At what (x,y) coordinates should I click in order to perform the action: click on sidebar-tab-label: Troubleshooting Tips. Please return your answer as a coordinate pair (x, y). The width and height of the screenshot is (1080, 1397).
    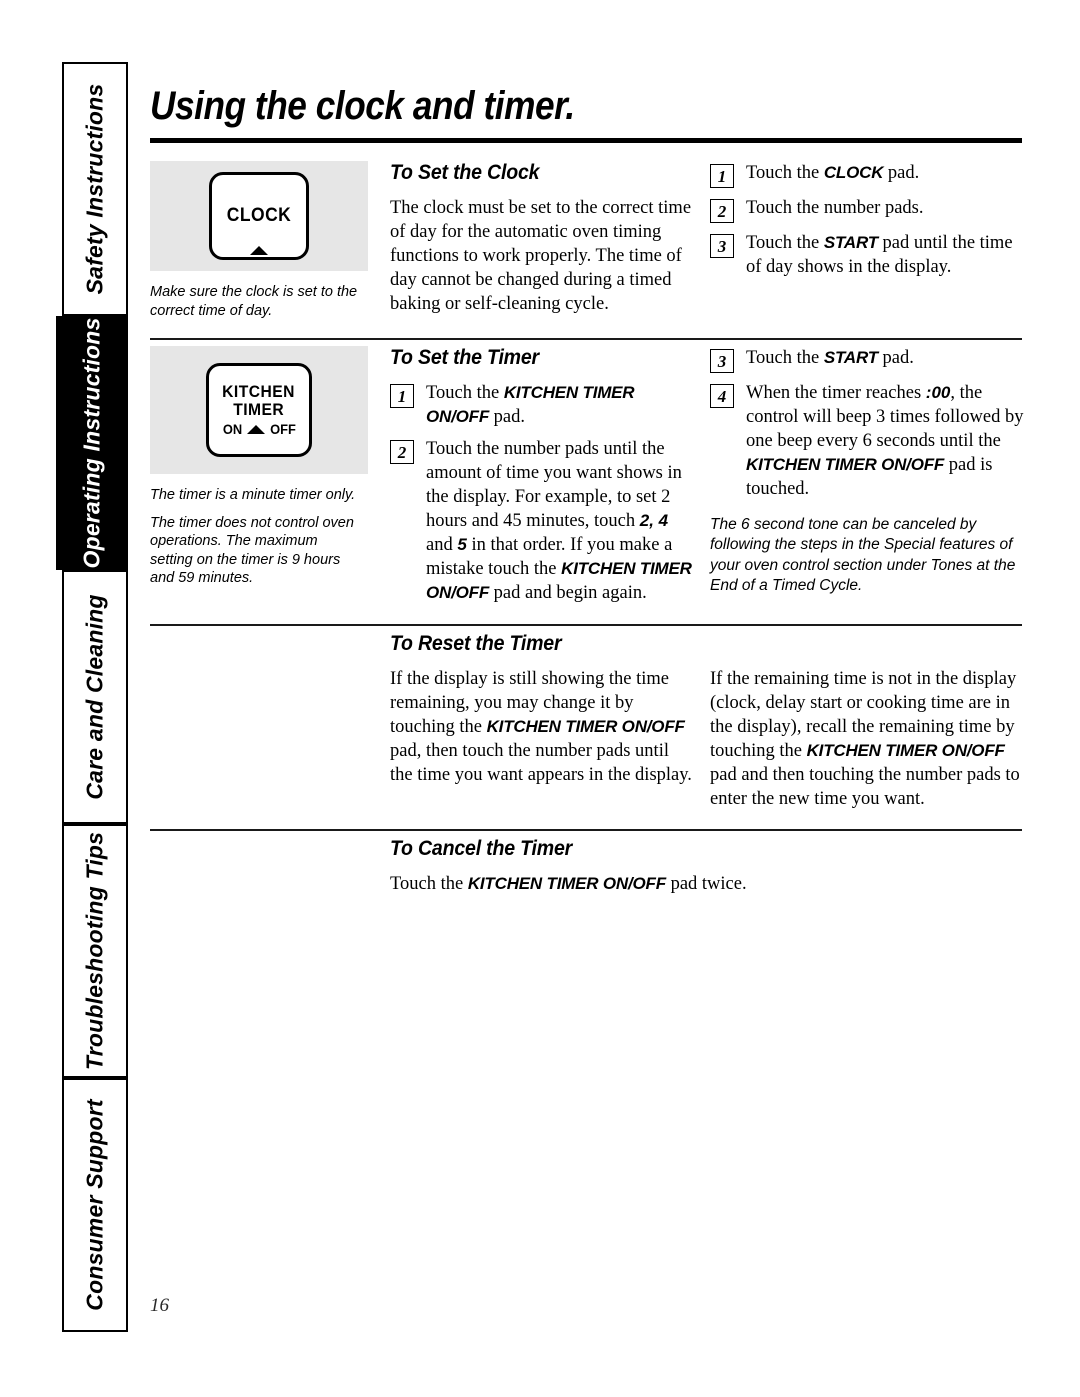
    Looking at the image, I should click on (94, 951).